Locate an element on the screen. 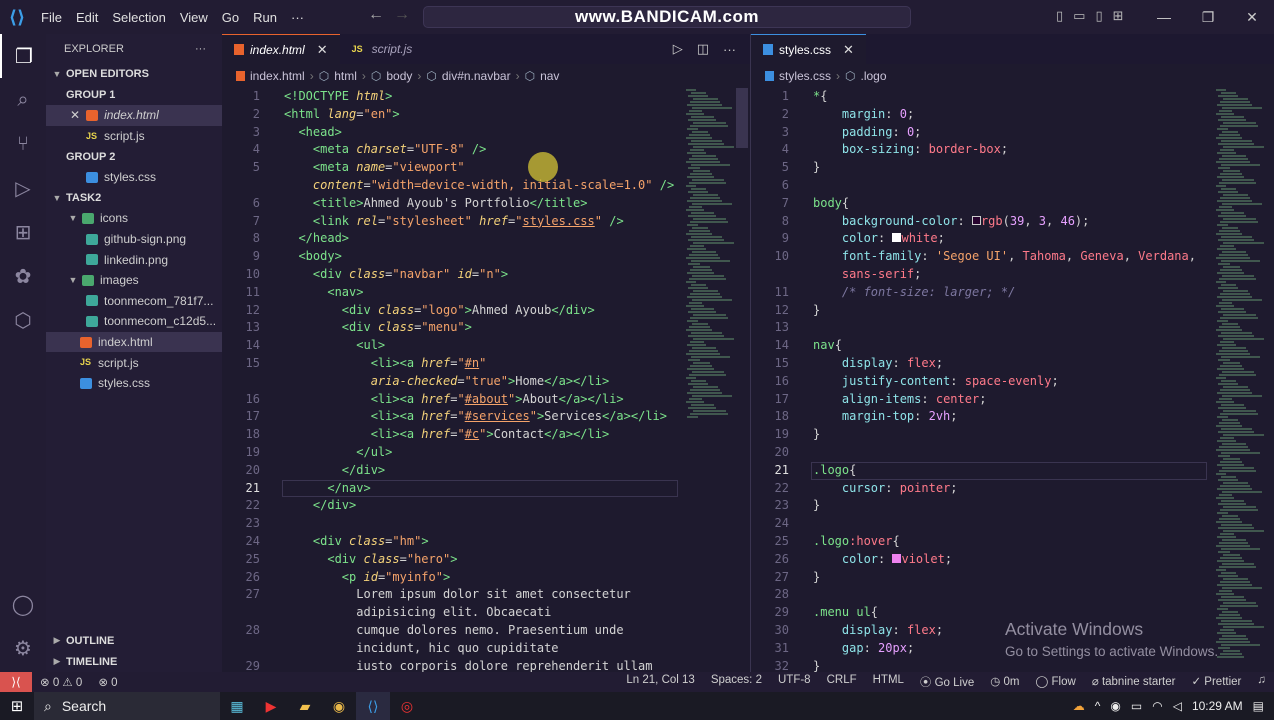 Image resolution: width=1274 pixels, height=720 pixels. minimize-icon: — is located at coordinates (1164, 17).